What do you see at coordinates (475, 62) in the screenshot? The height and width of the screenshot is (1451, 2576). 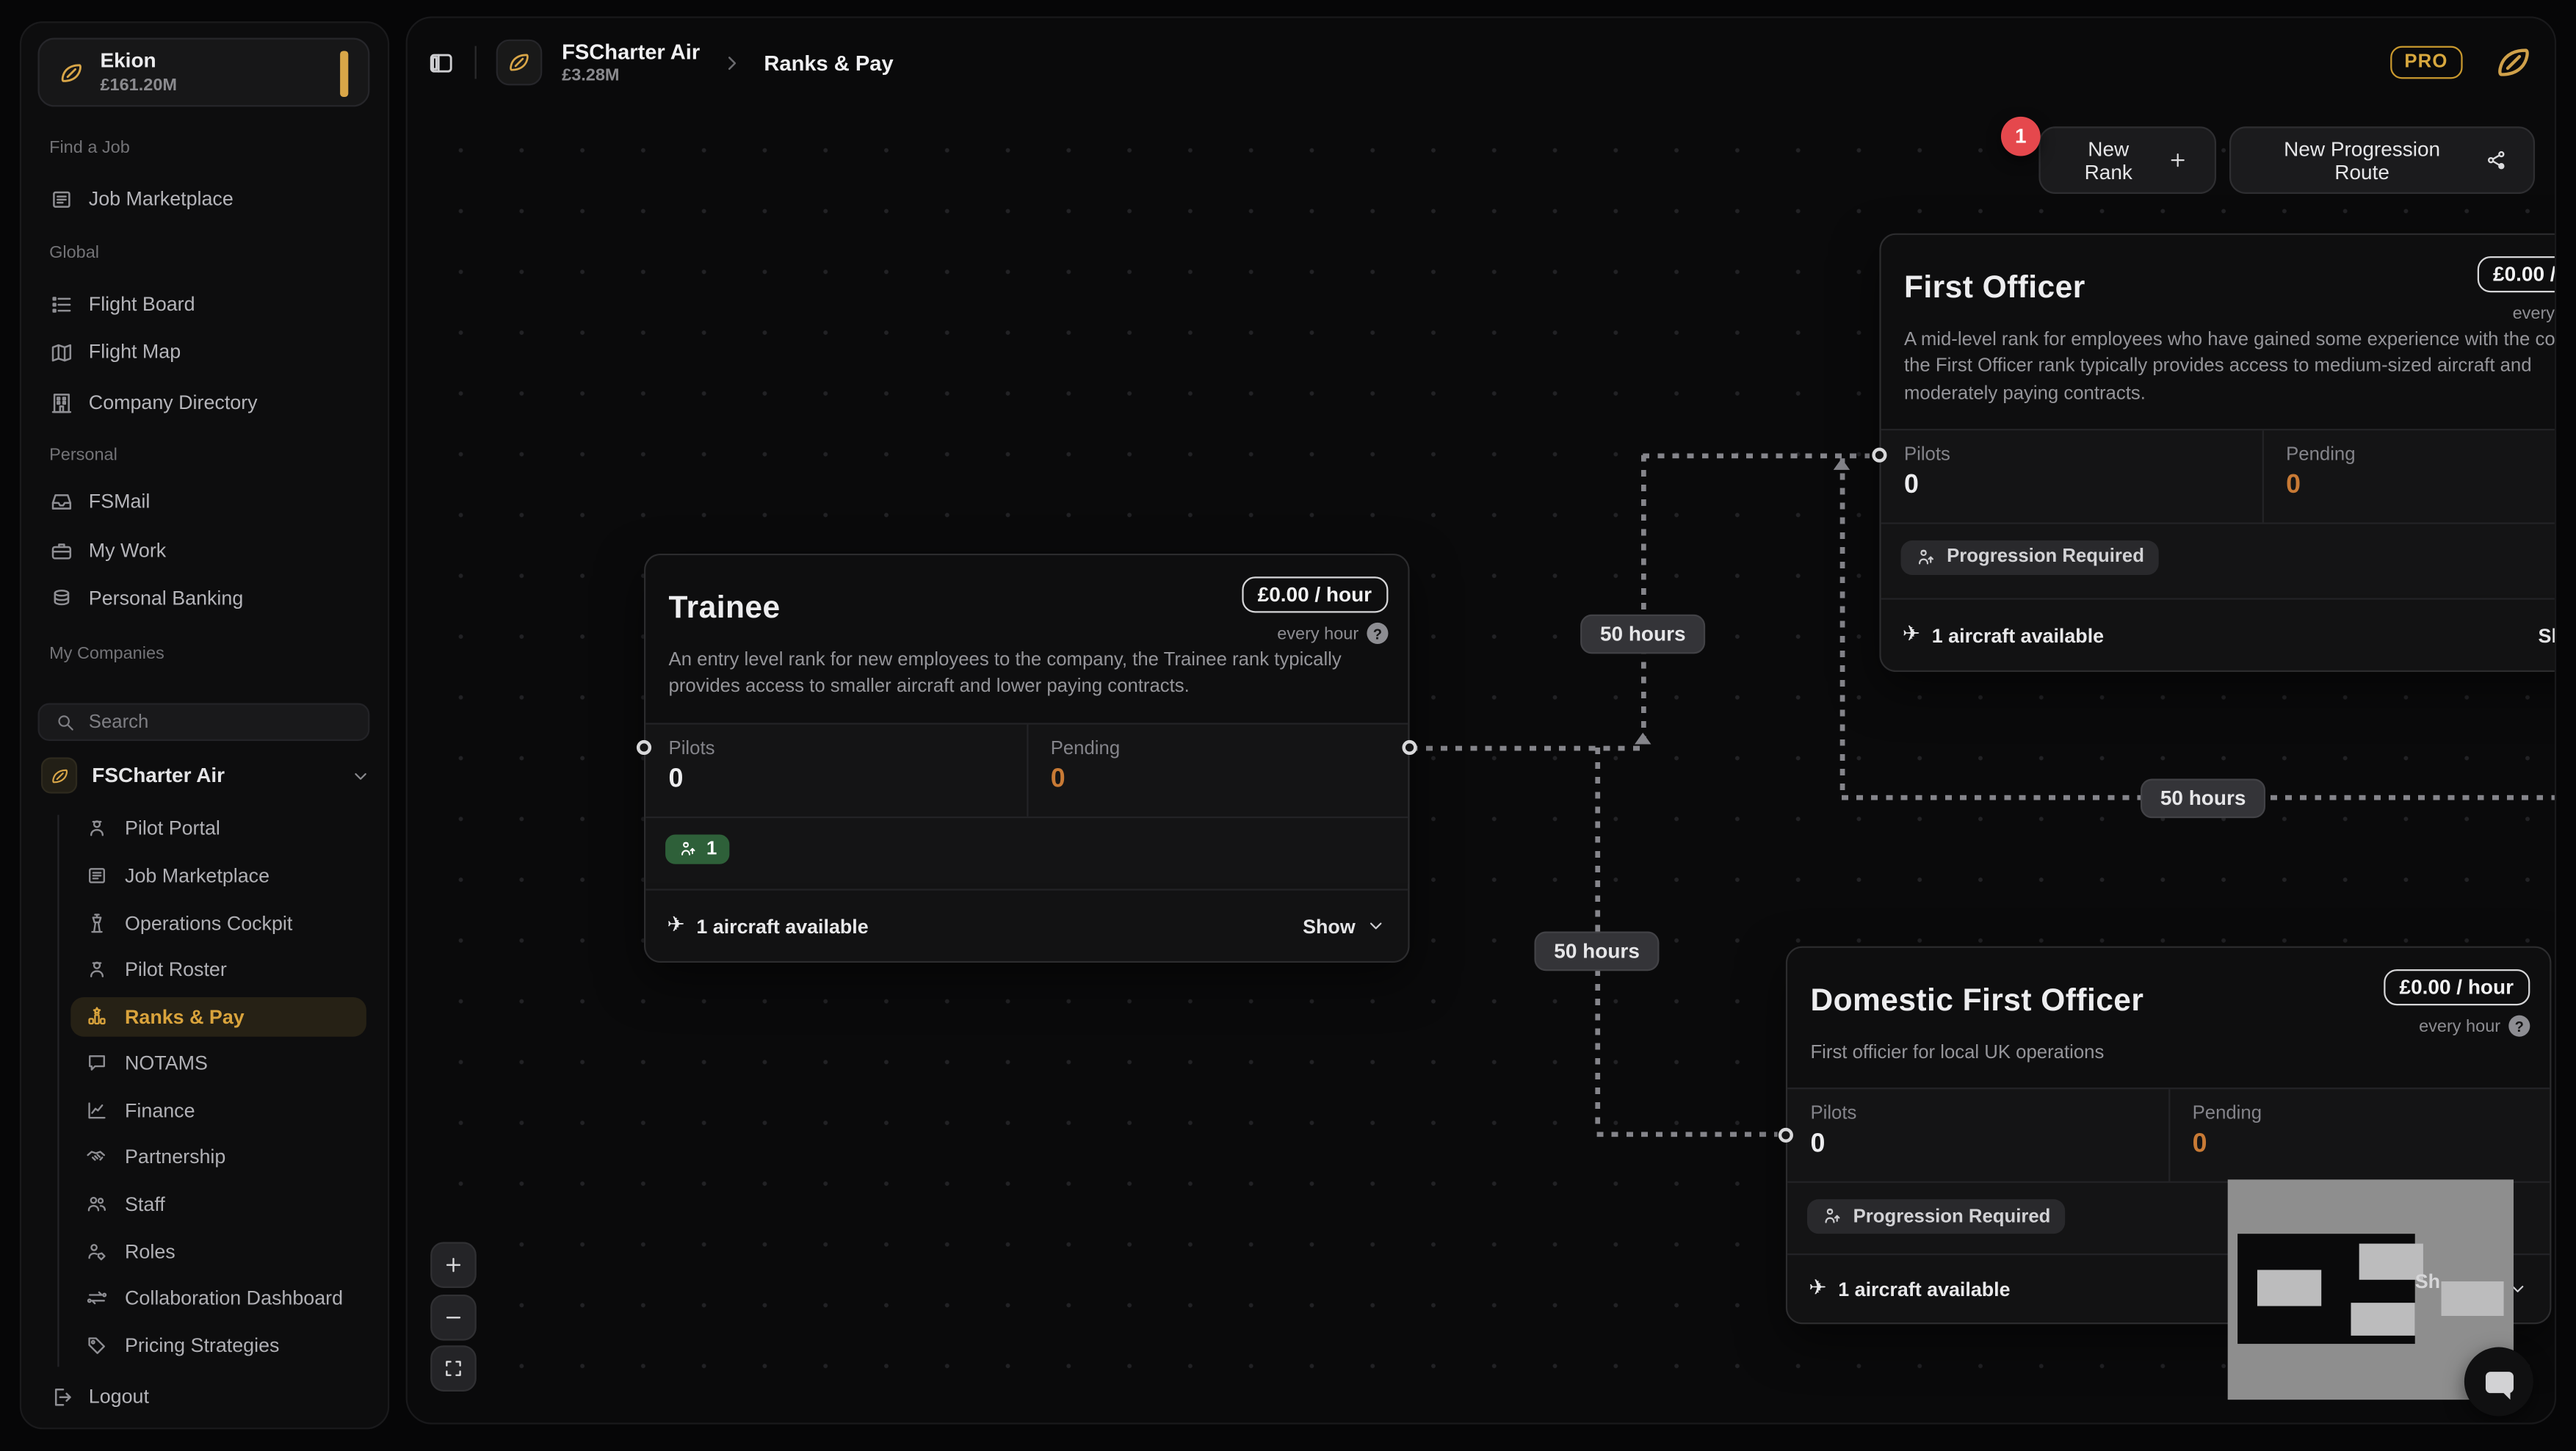 I see `header-divider` at bounding box center [475, 62].